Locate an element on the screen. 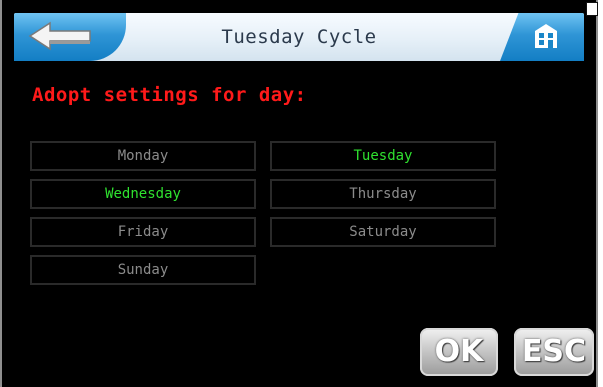 The image size is (603, 387). day-button-sunday: Sunday is located at coordinates (143, 270).